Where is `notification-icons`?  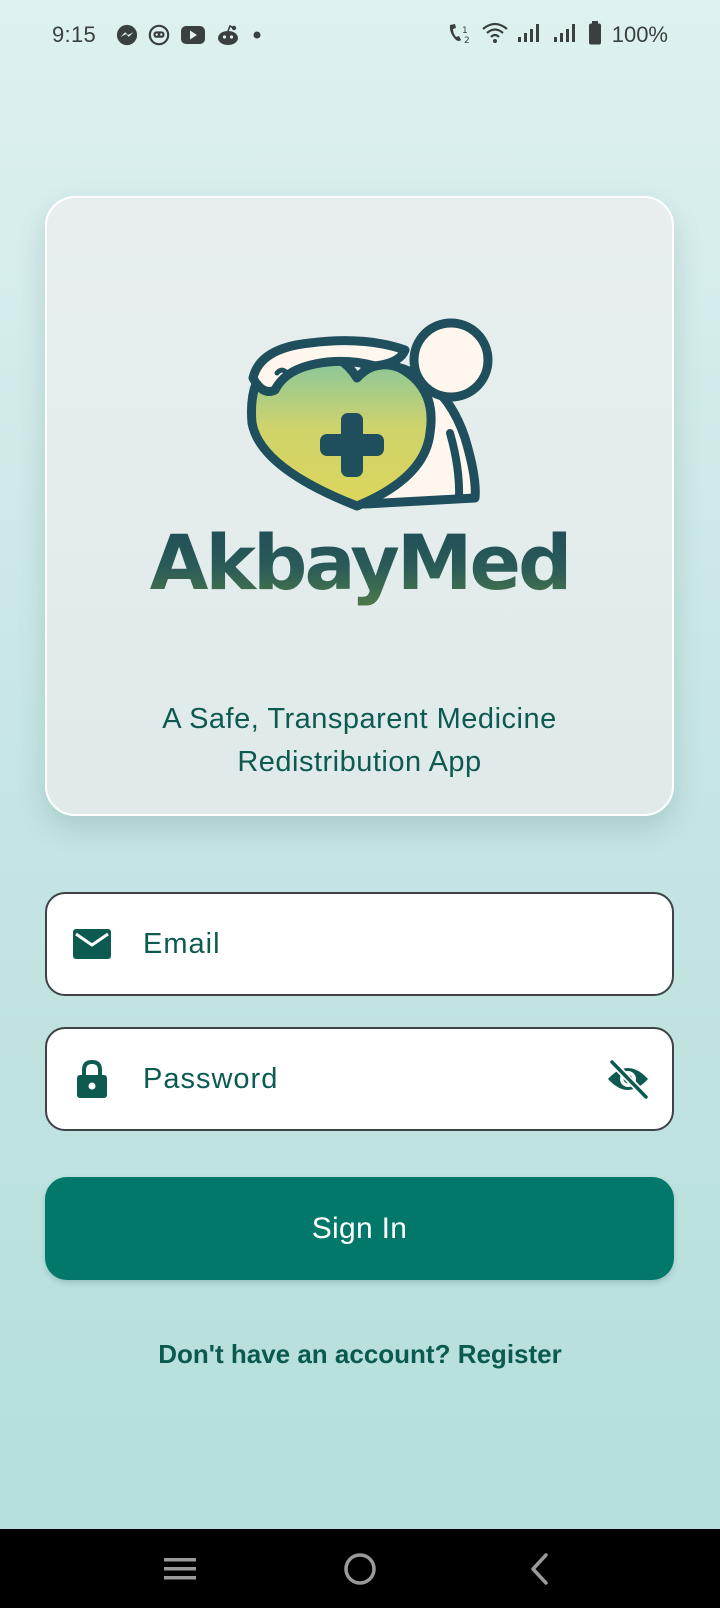 notification-icons is located at coordinates (190, 35).